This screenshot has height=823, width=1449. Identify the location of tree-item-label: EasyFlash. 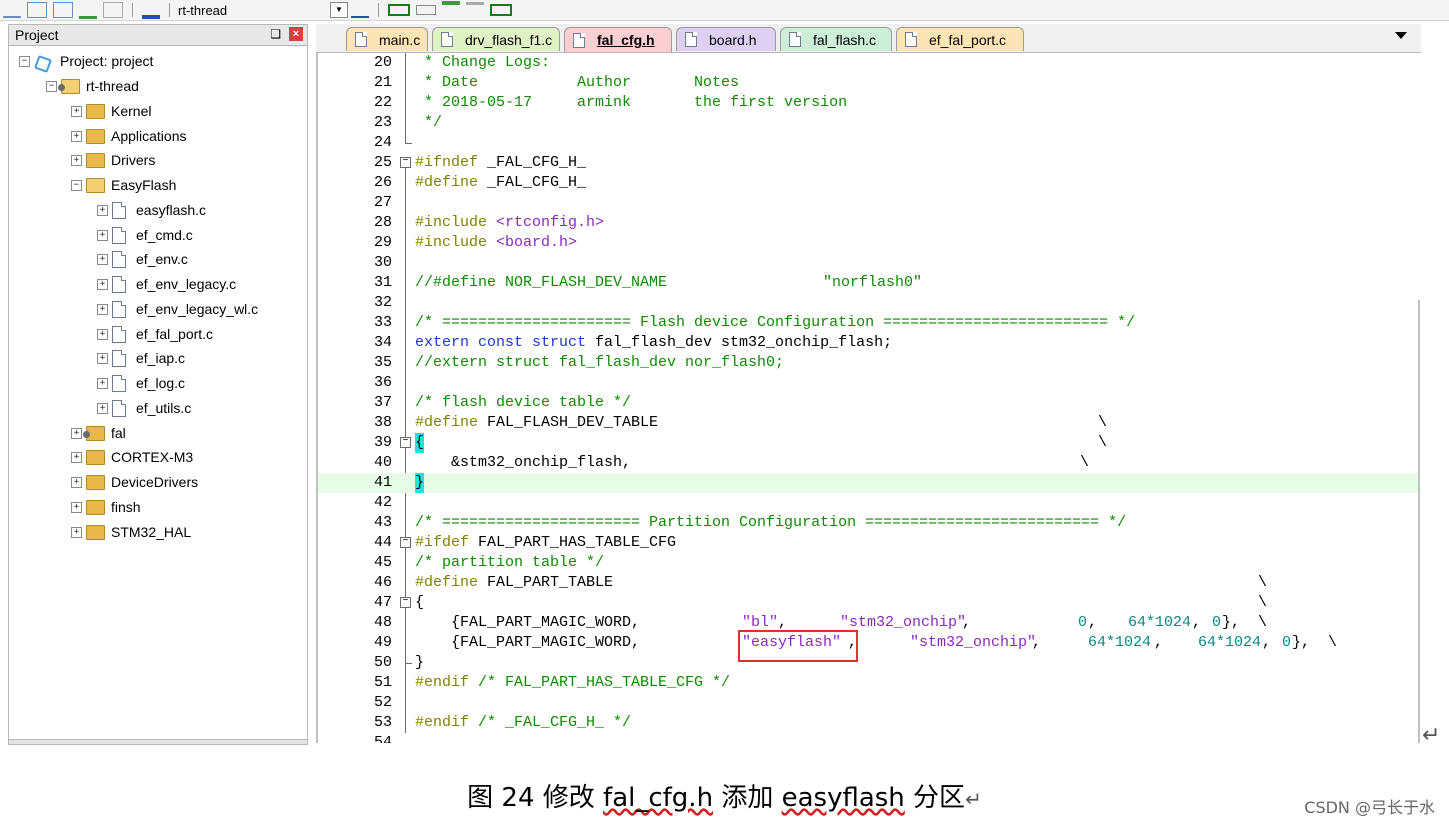
(144, 185).